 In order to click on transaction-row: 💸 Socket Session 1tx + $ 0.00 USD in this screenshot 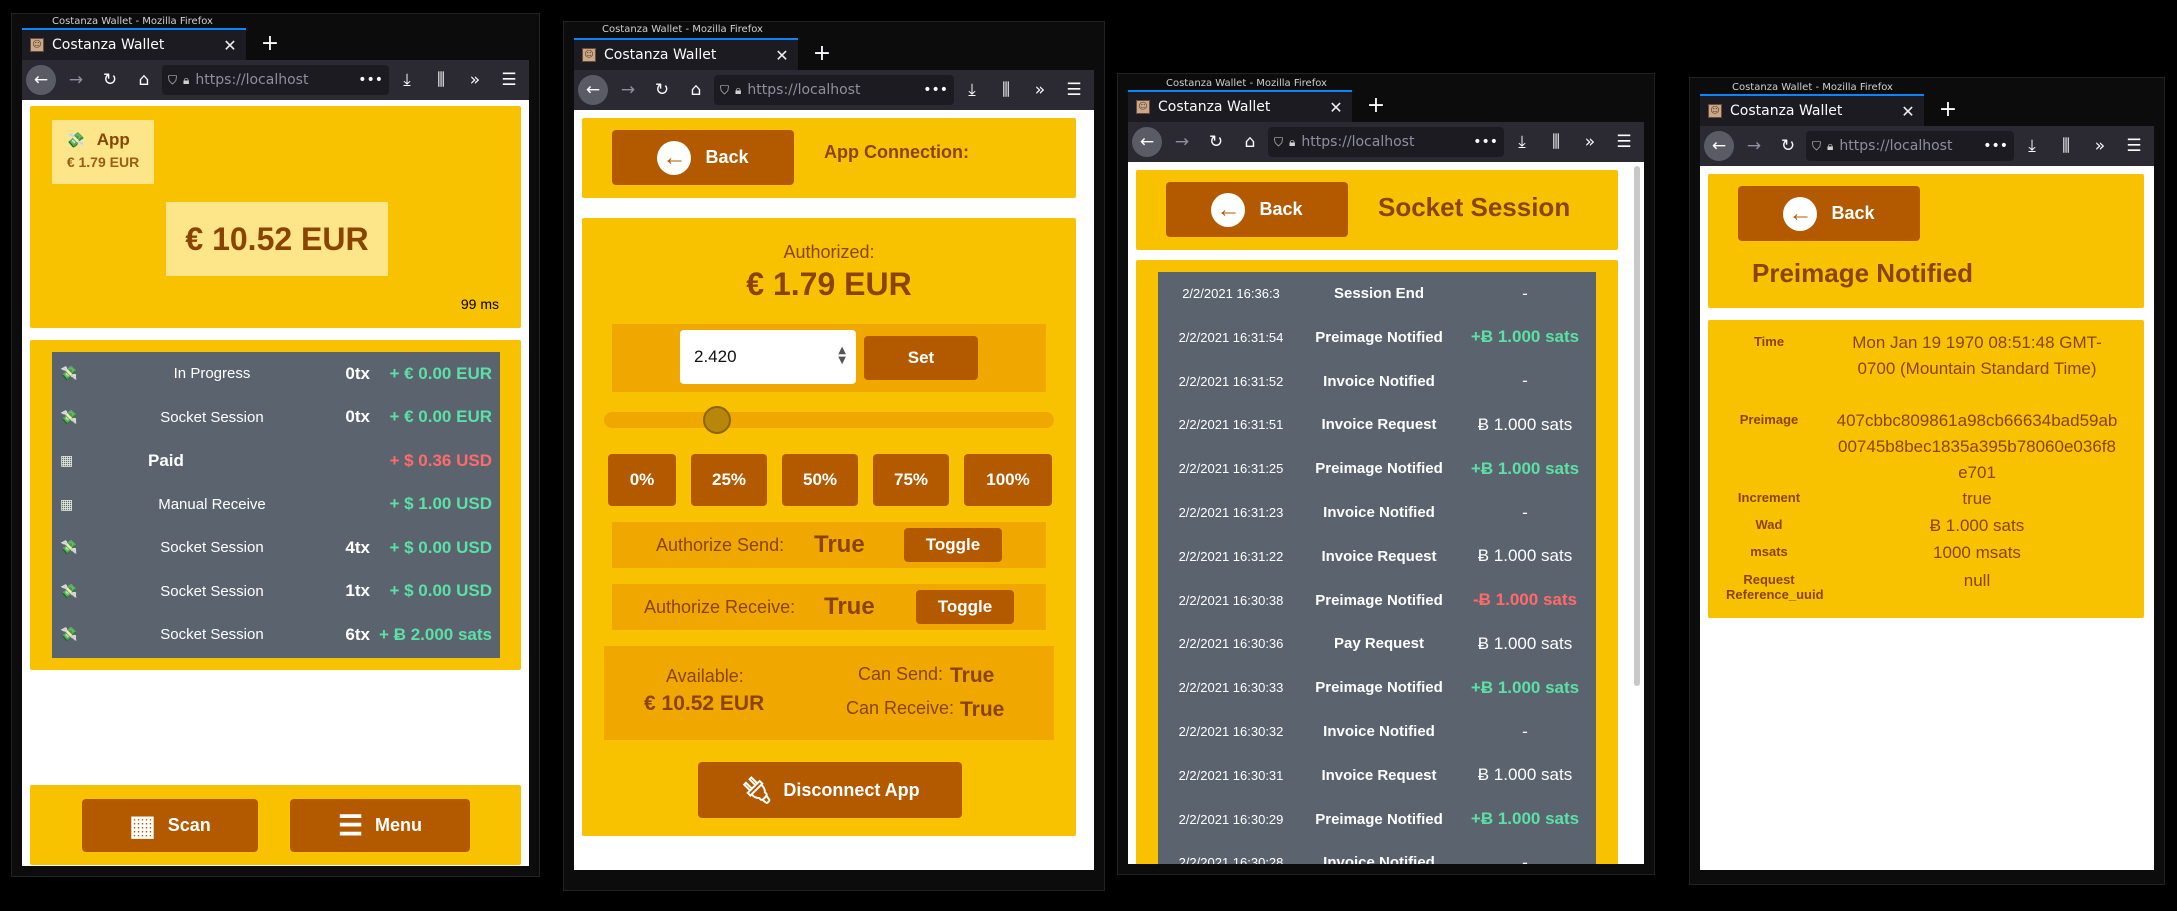, I will do `click(276, 591)`.